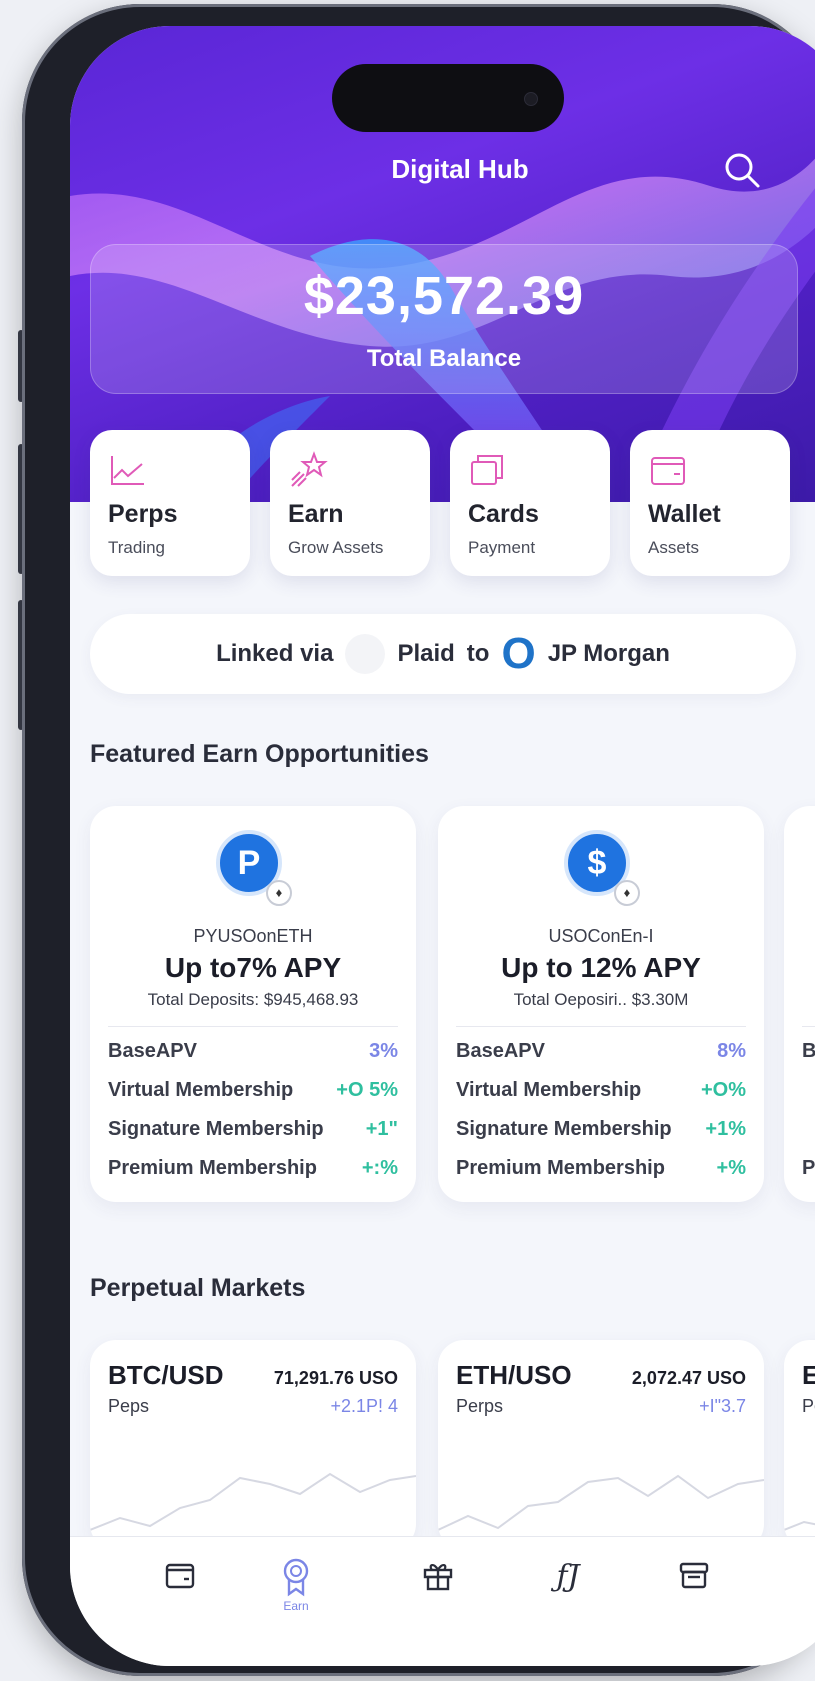 The height and width of the screenshot is (1681, 815). What do you see at coordinates (487, 470) in the screenshot?
I see `cards-icon` at bounding box center [487, 470].